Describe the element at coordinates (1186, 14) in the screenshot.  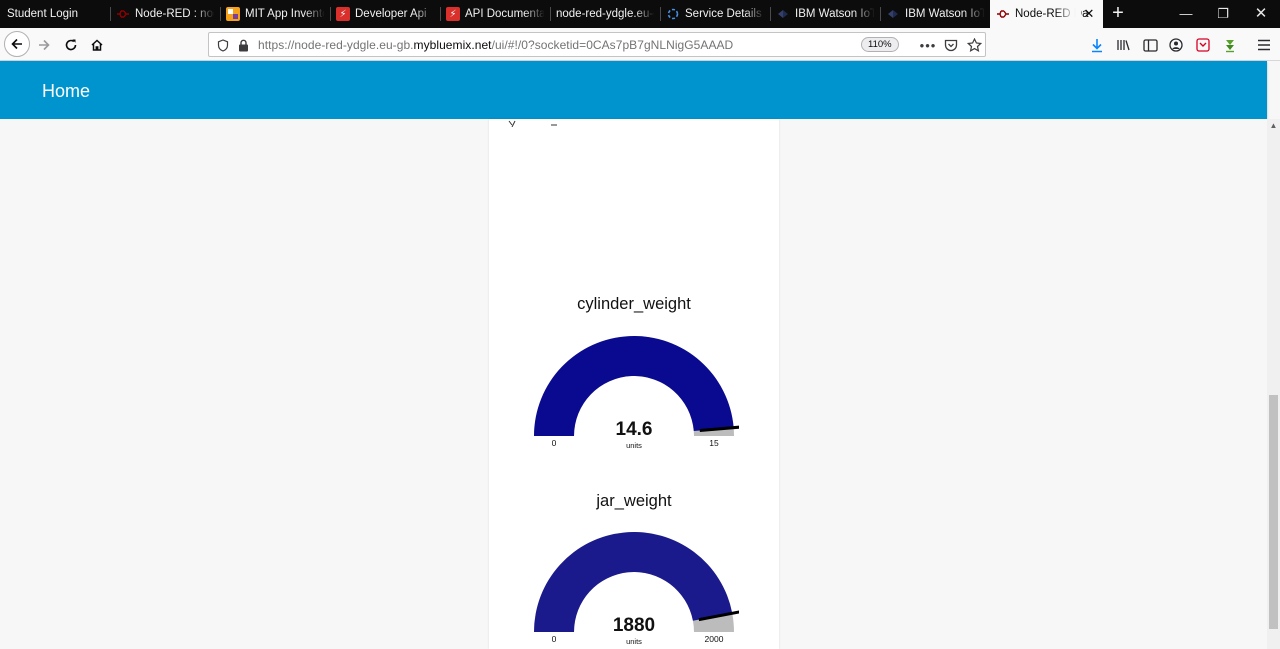
I see `minimize-icon: —` at that location.